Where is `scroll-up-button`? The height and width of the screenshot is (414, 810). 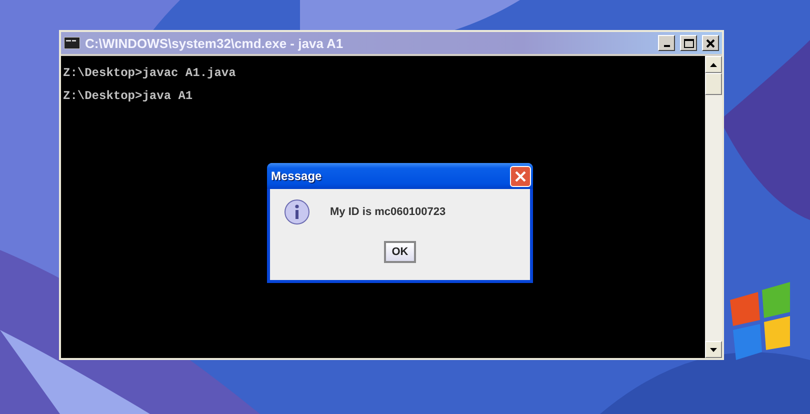 scroll-up-button is located at coordinates (713, 64).